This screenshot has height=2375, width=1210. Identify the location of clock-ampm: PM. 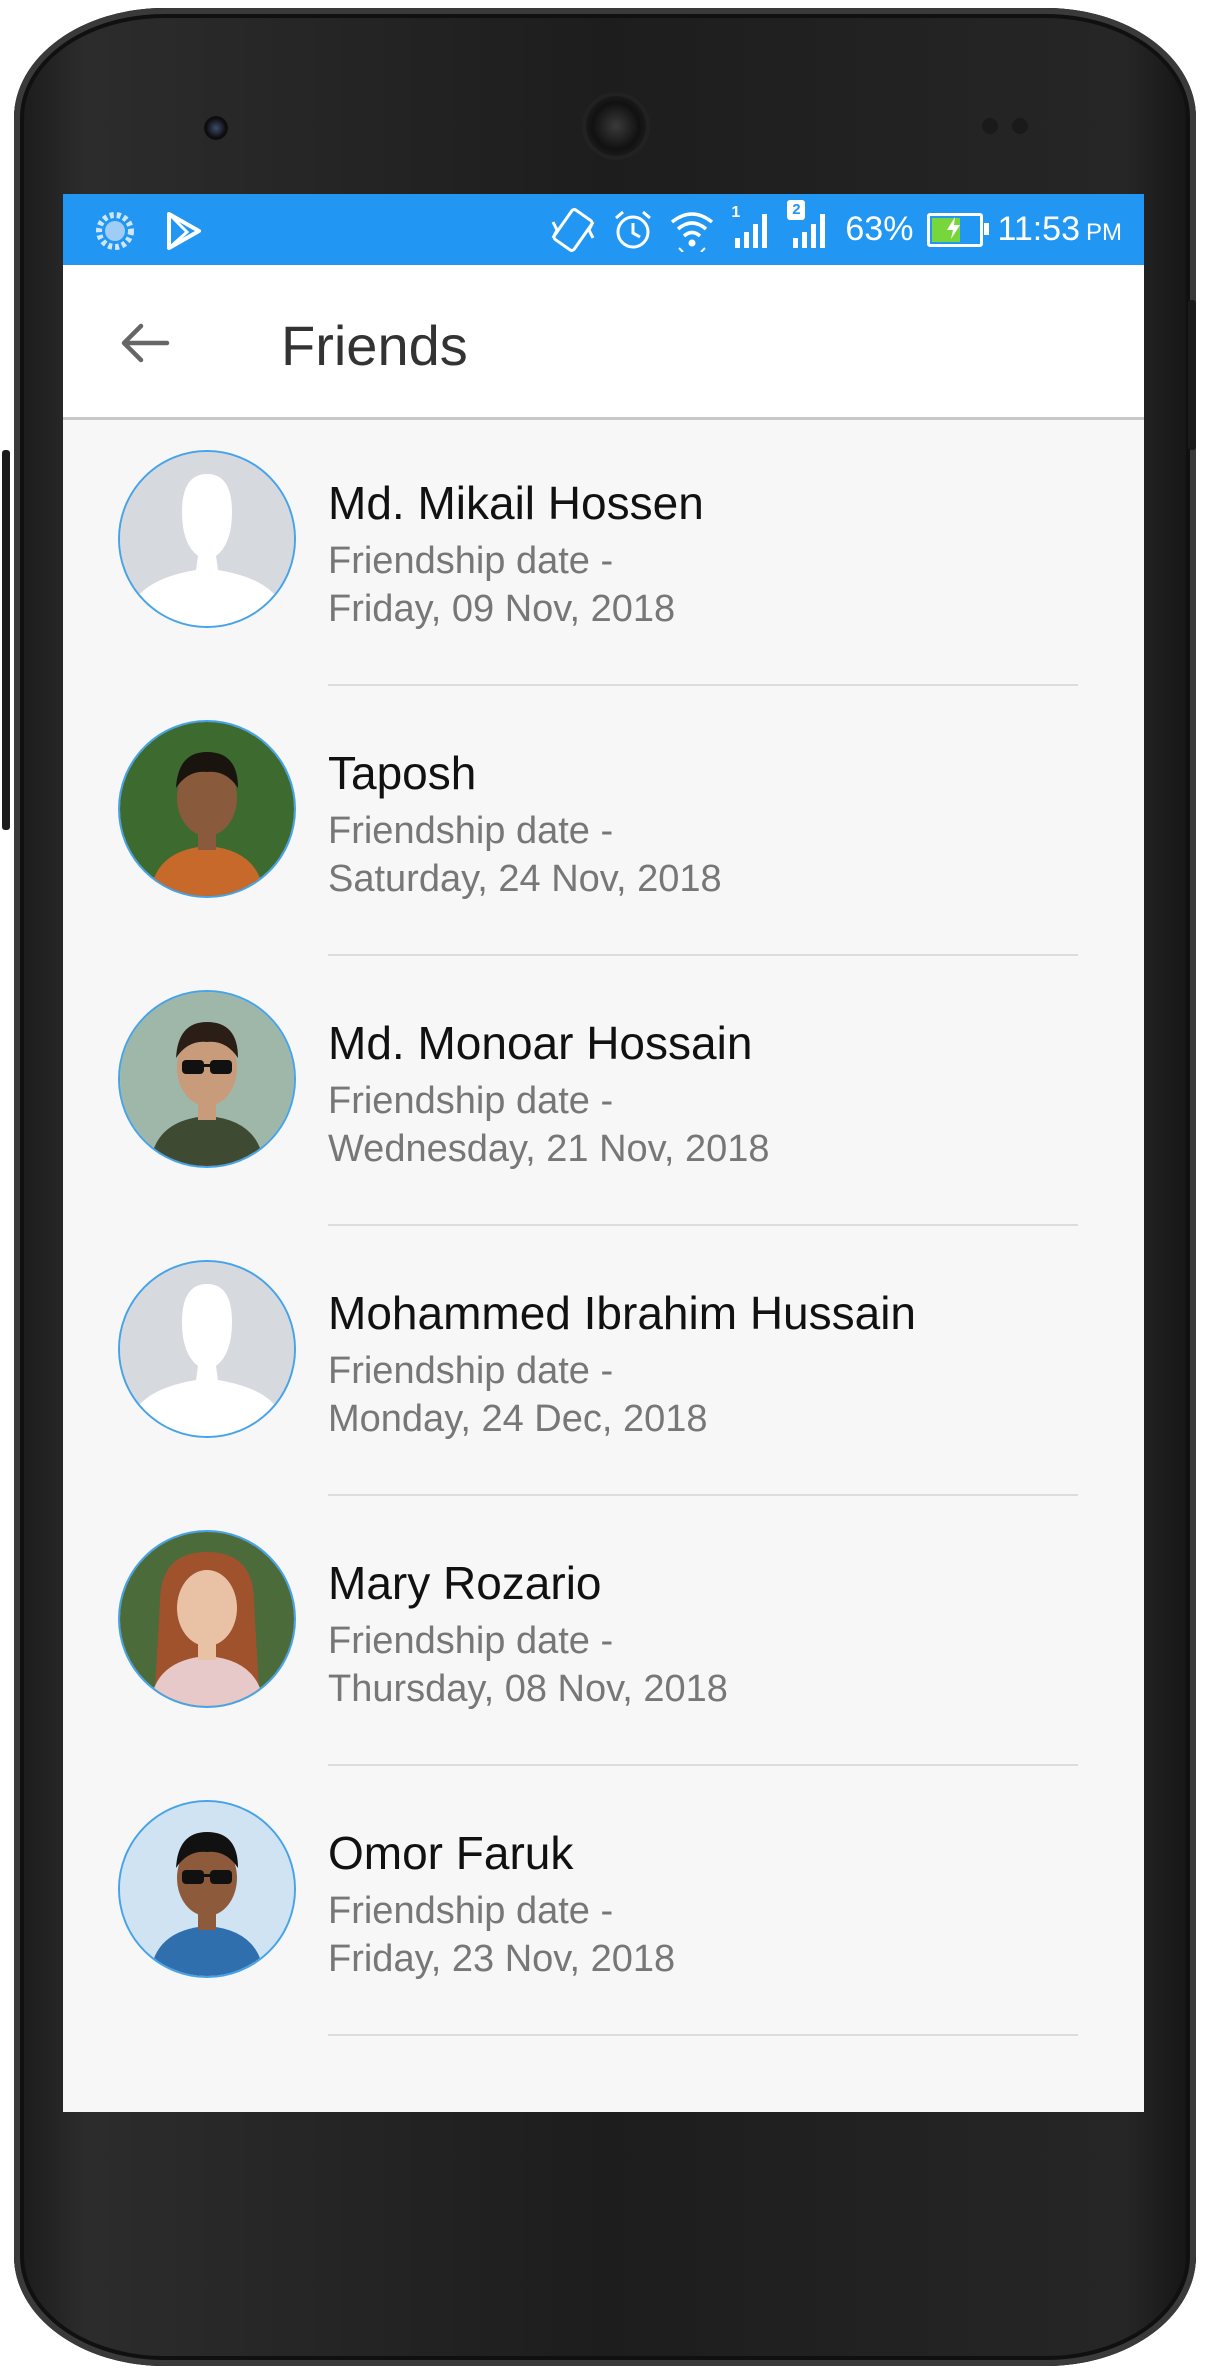
(1104, 232).